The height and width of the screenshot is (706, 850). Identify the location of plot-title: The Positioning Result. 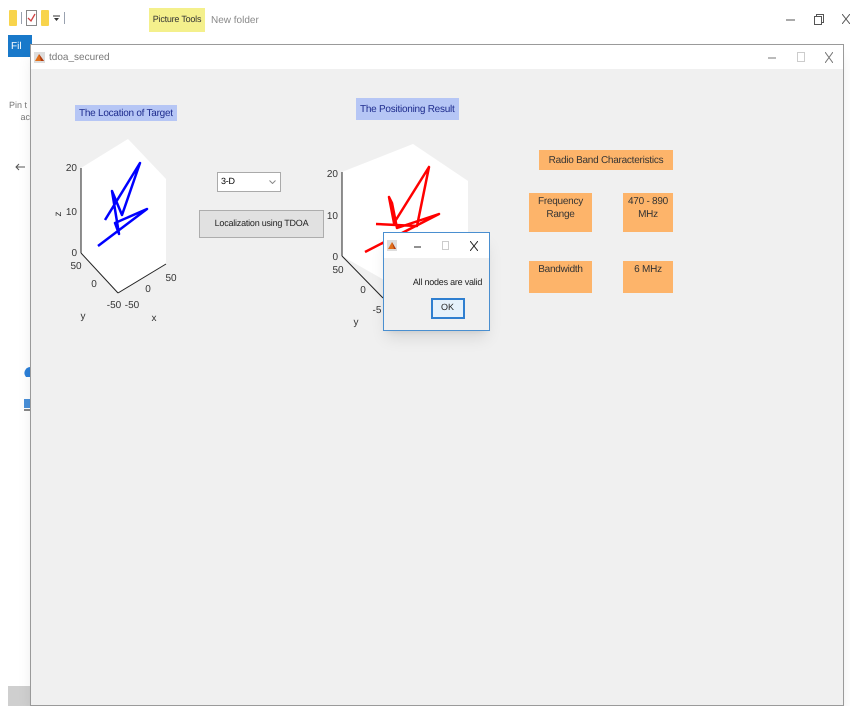
(407, 109).